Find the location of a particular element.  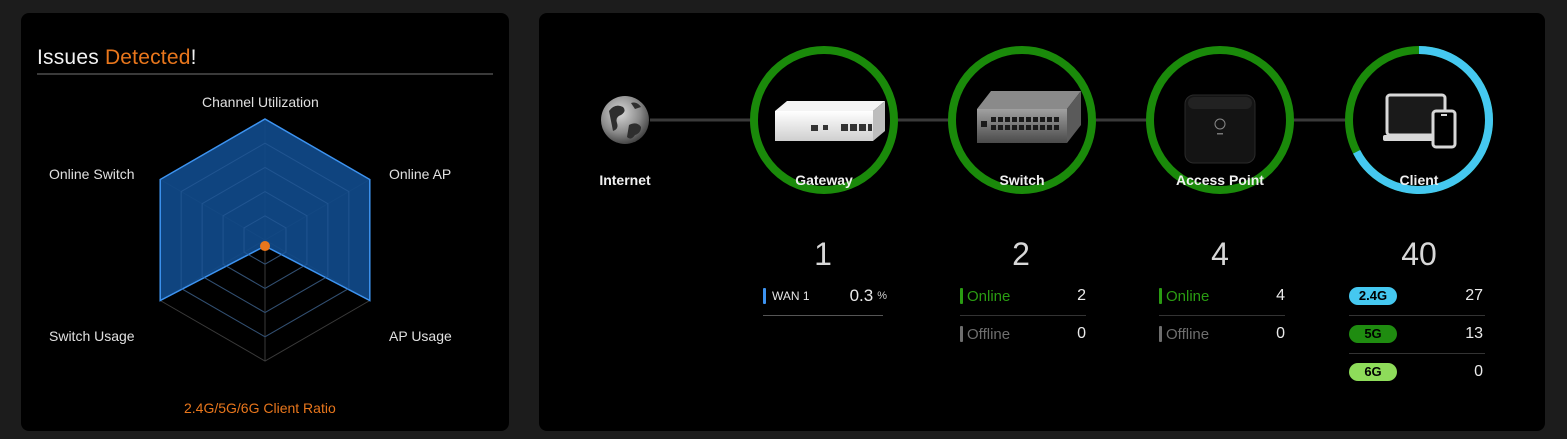

switch-offline-row: Offline 0 is located at coordinates (1023, 334).